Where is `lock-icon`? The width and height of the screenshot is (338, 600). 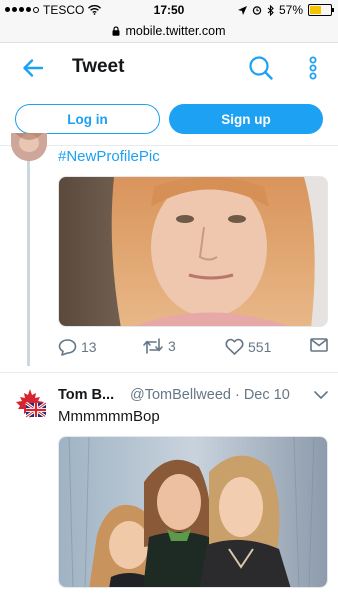
lock-icon is located at coordinates (116, 31).